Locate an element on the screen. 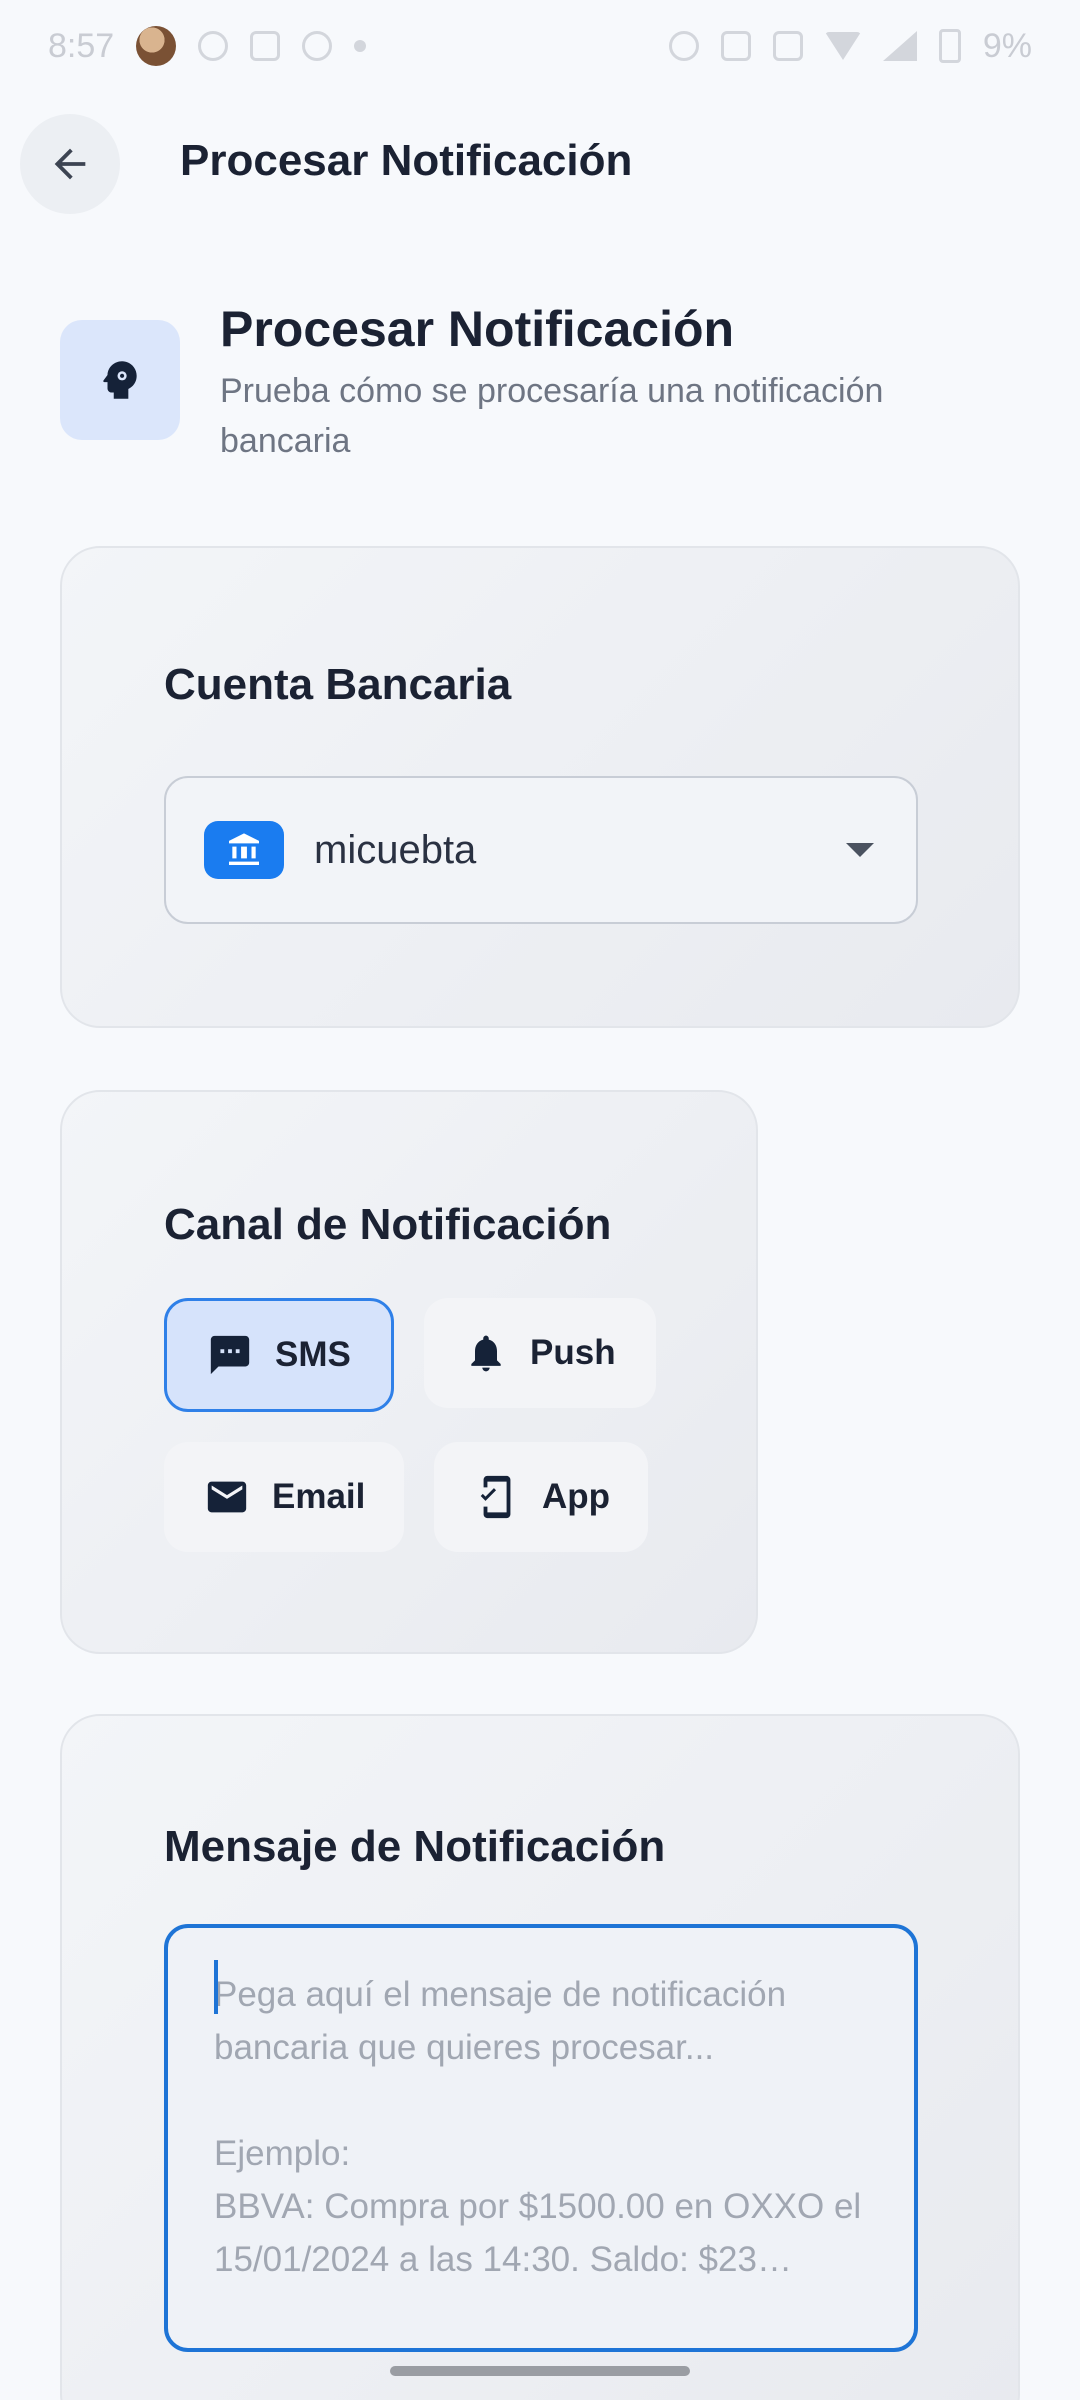 This screenshot has width=1080, height=2400. mobile-app-icon is located at coordinates (495, 1497).